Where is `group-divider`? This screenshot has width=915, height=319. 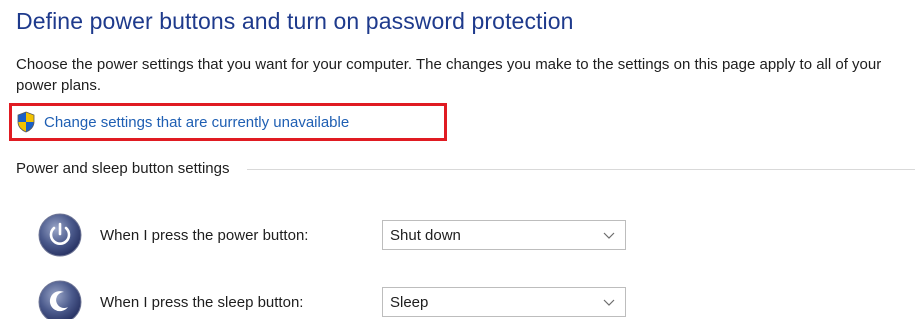 group-divider is located at coordinates (581, 169).